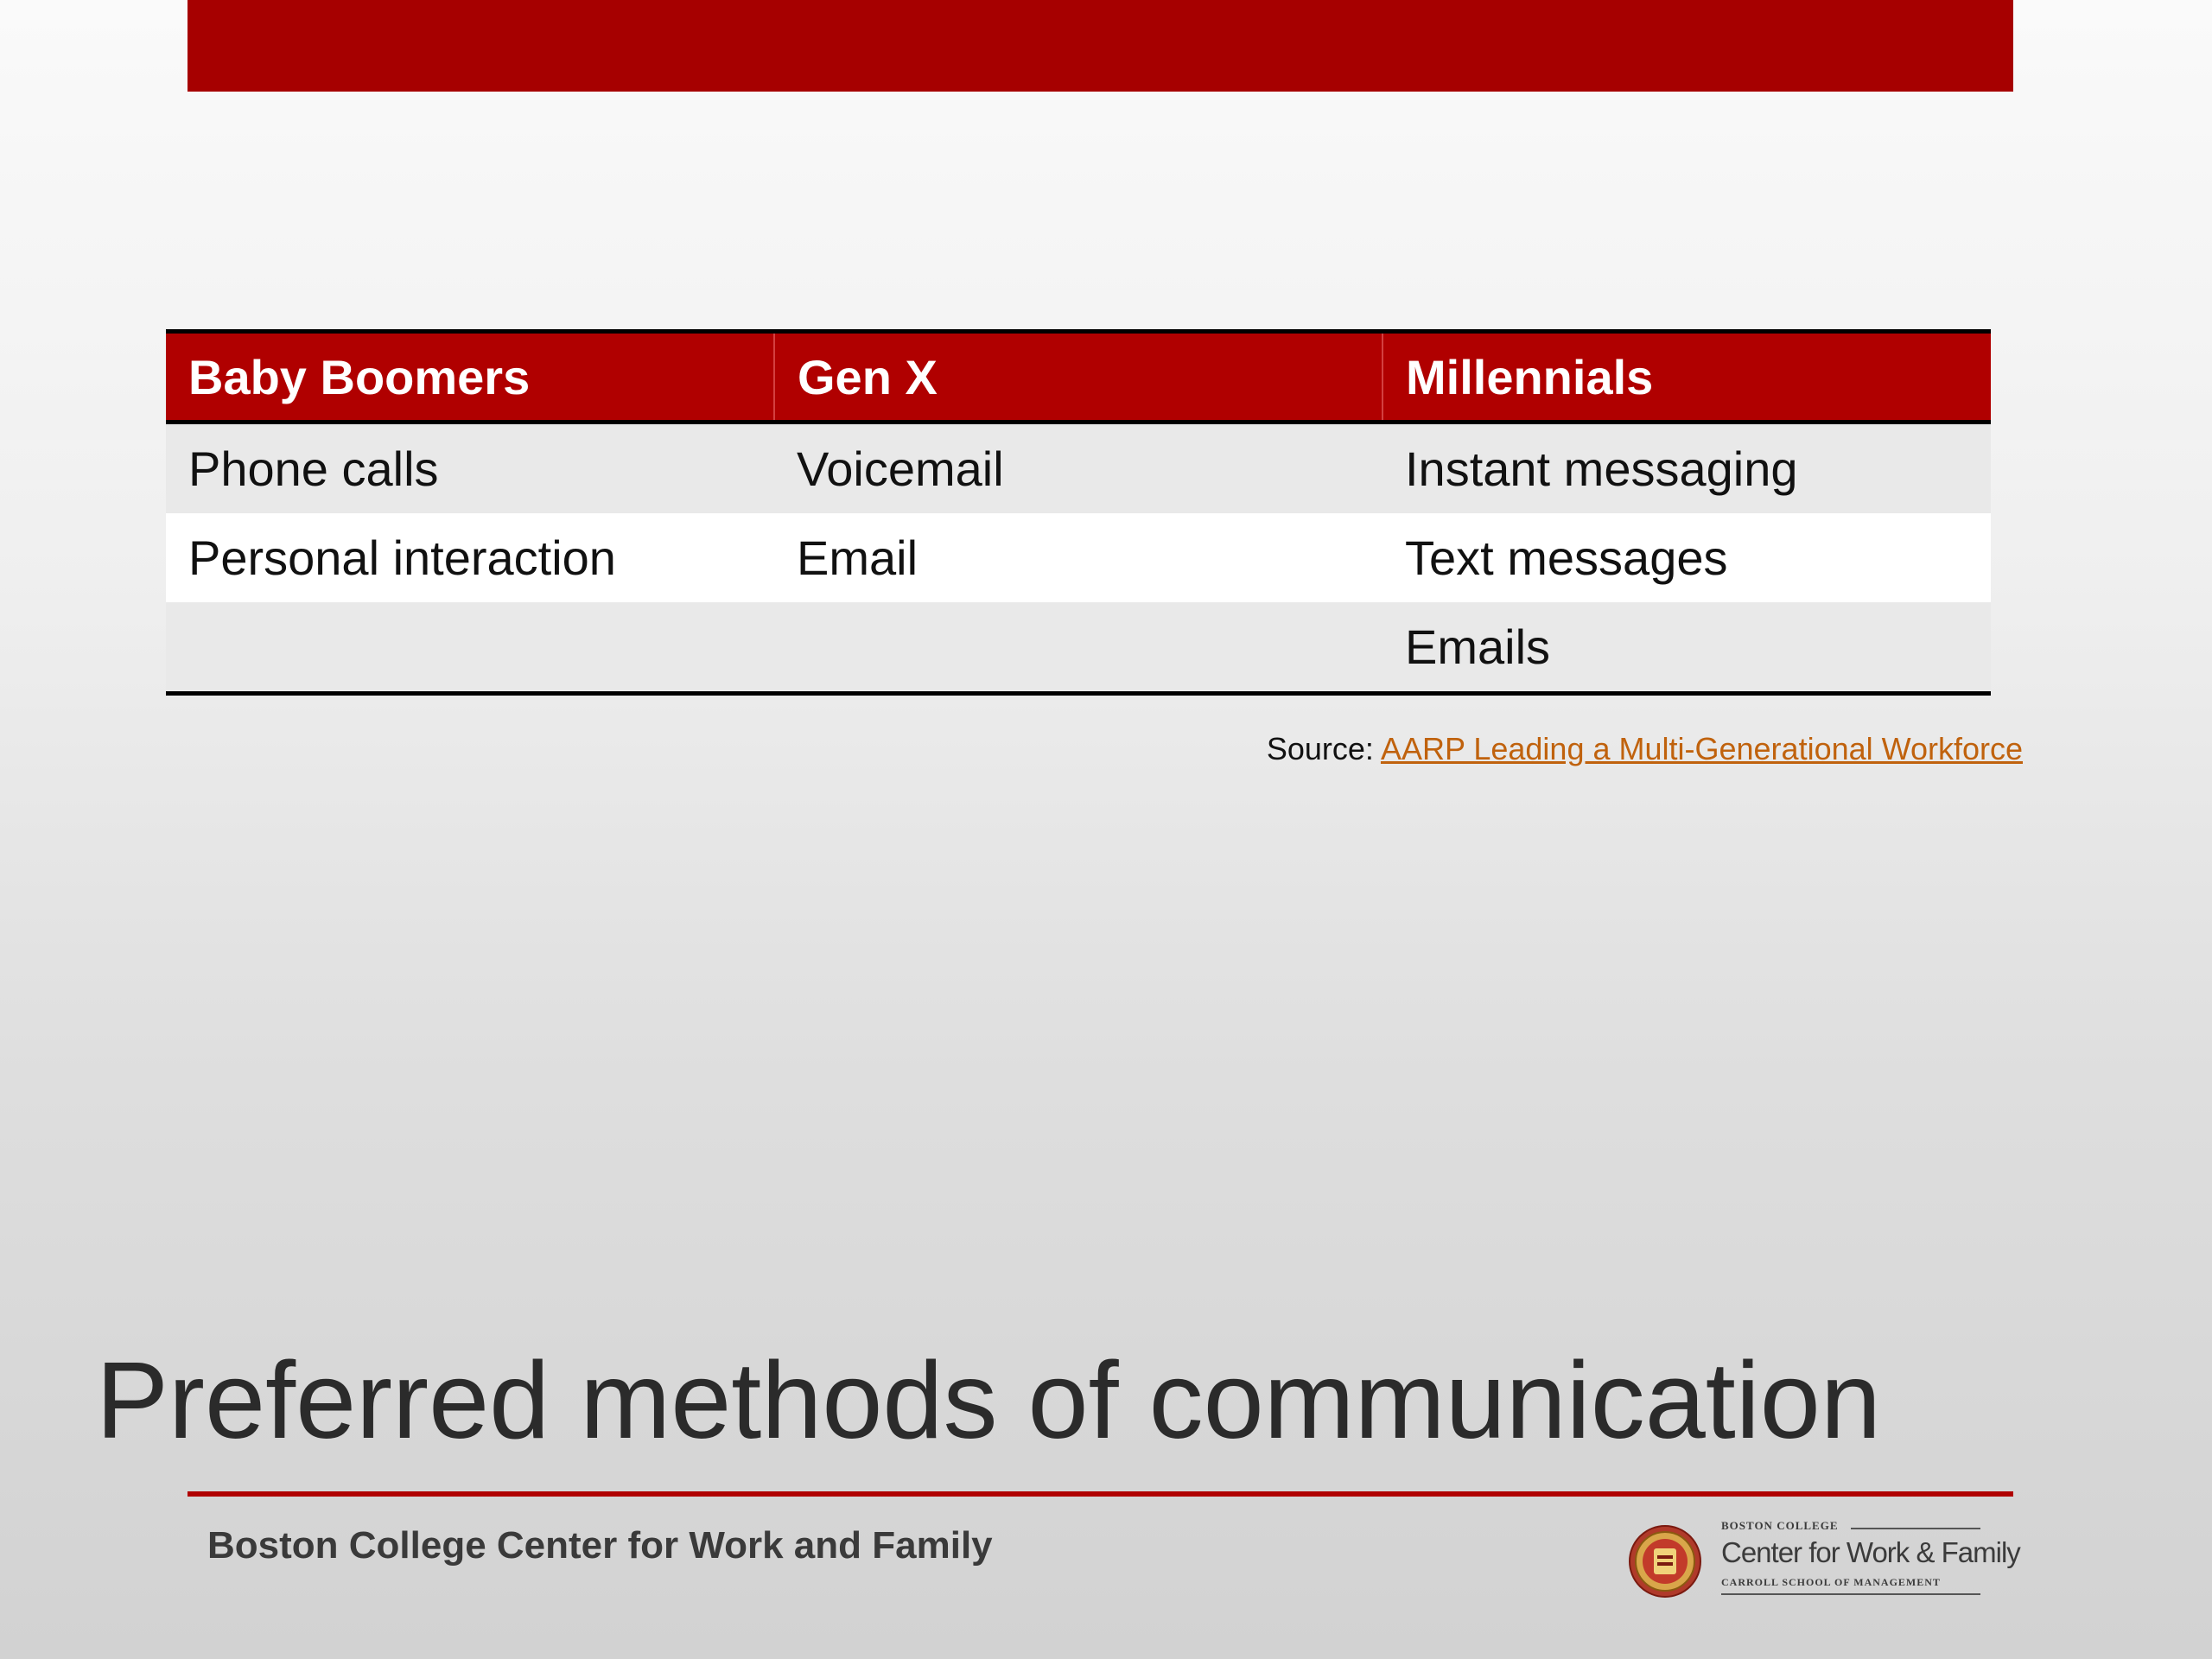  What do you see at coordinates (1323, 748) in the screenshot?
I see `source-label: Source:` at bounding box center [1323, 748].